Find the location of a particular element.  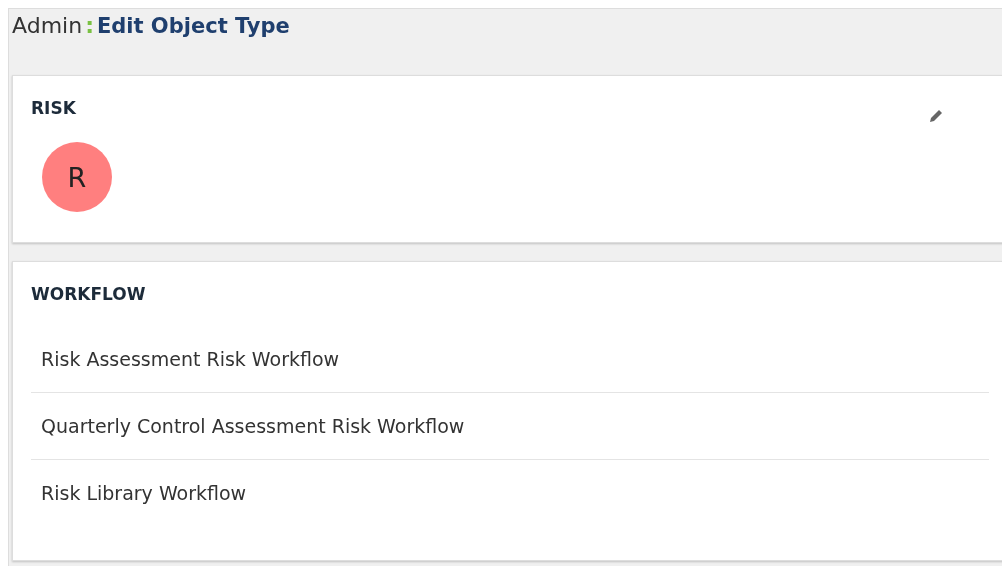

card-title: RISK is located at coordinates (53, 108).